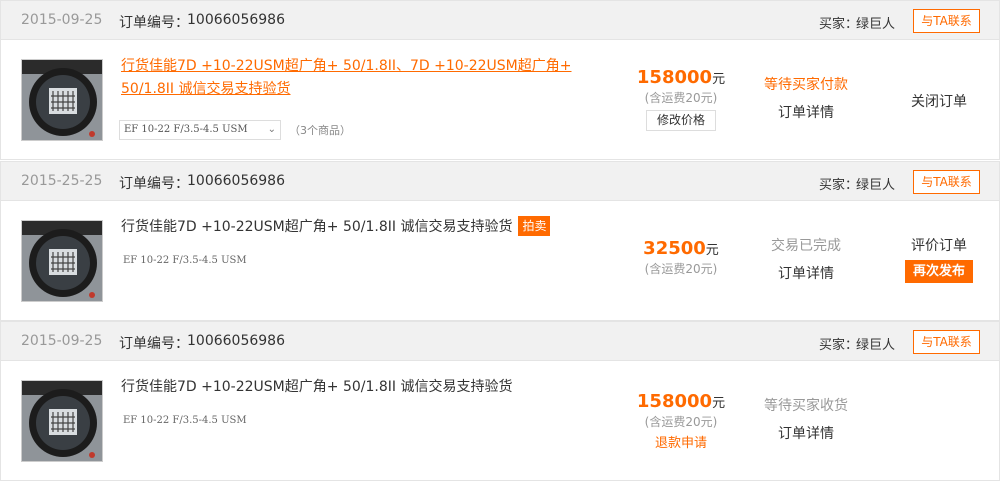 This screenshot has width=1000, height=481. What do you see at coordinates (939, 245) in the screenshot?
I see `rate-order-link: 评价订单` at bounding box center [939, 245].